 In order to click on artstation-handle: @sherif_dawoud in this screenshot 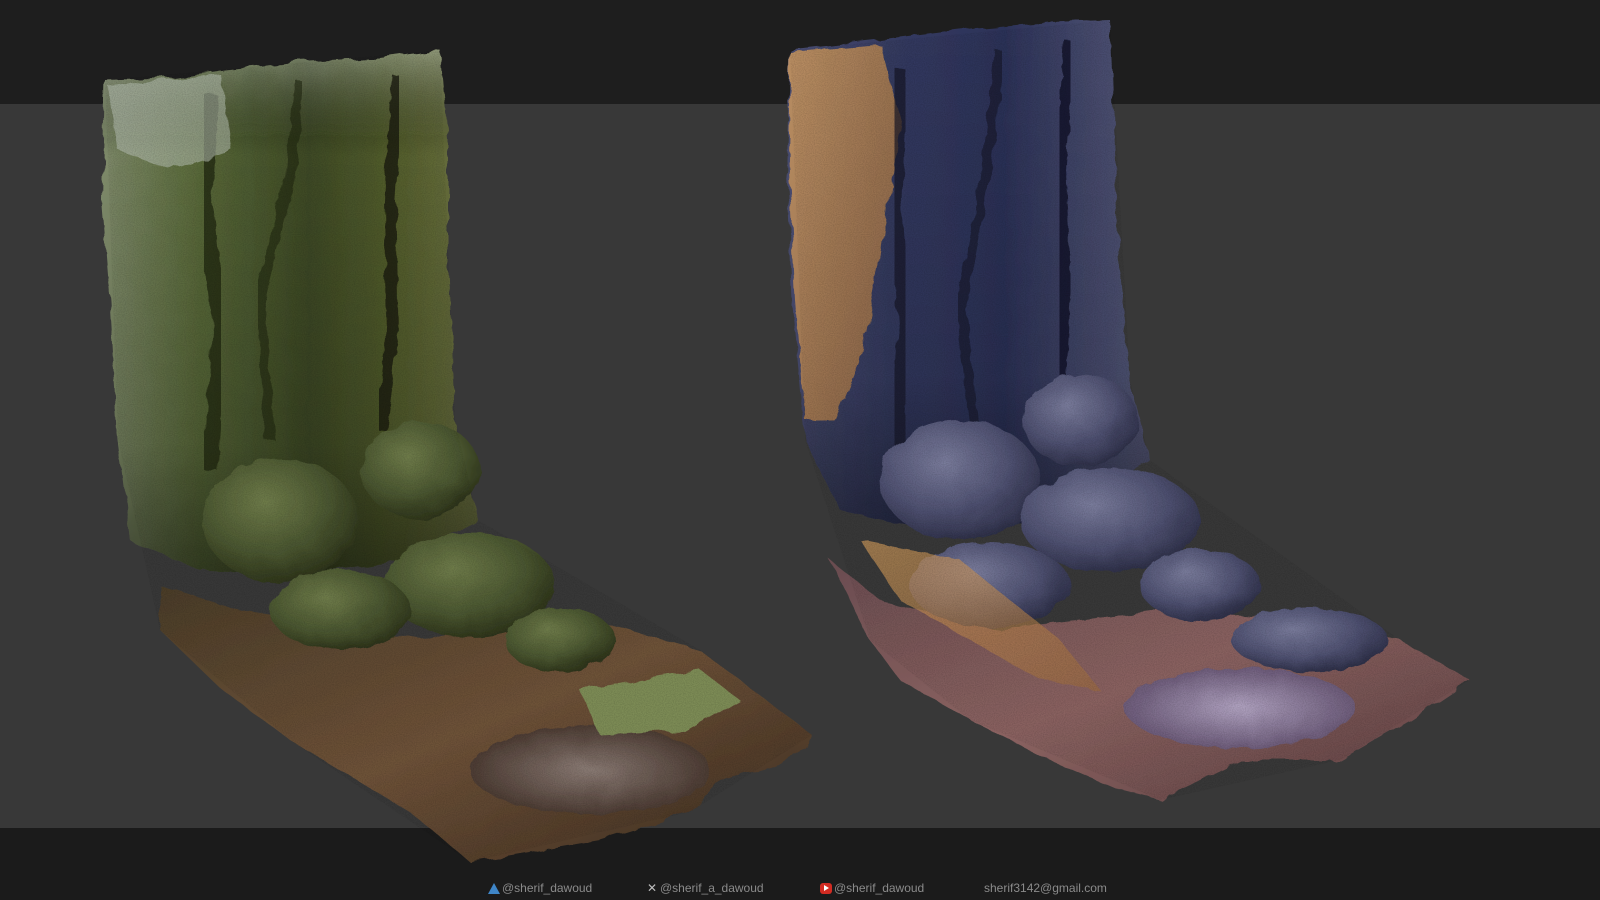, I will do `click(540, 888)`.